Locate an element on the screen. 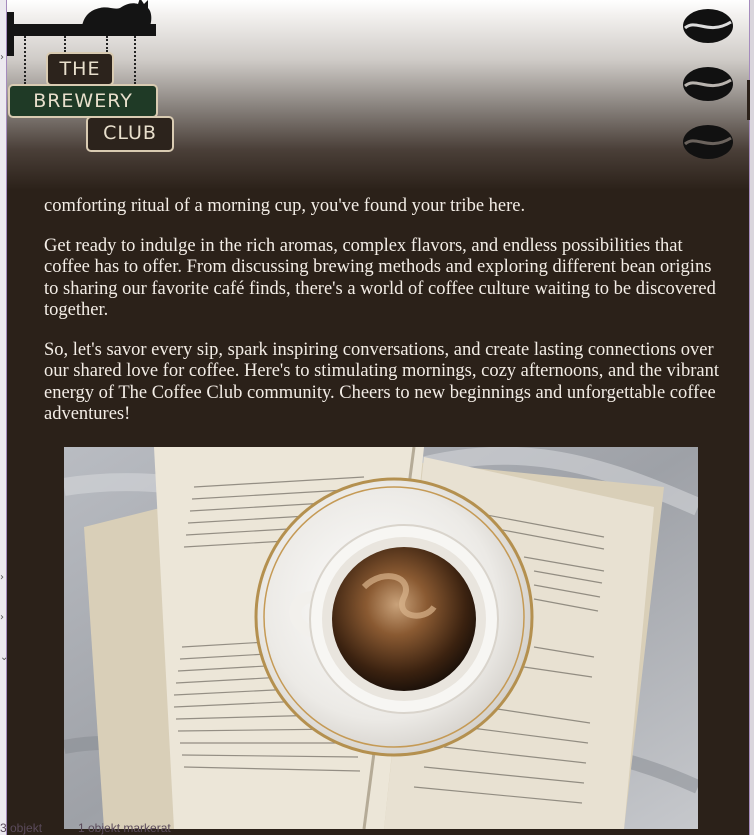  chevron-down-icon: ⌄ is located at coordinates (4, 657).